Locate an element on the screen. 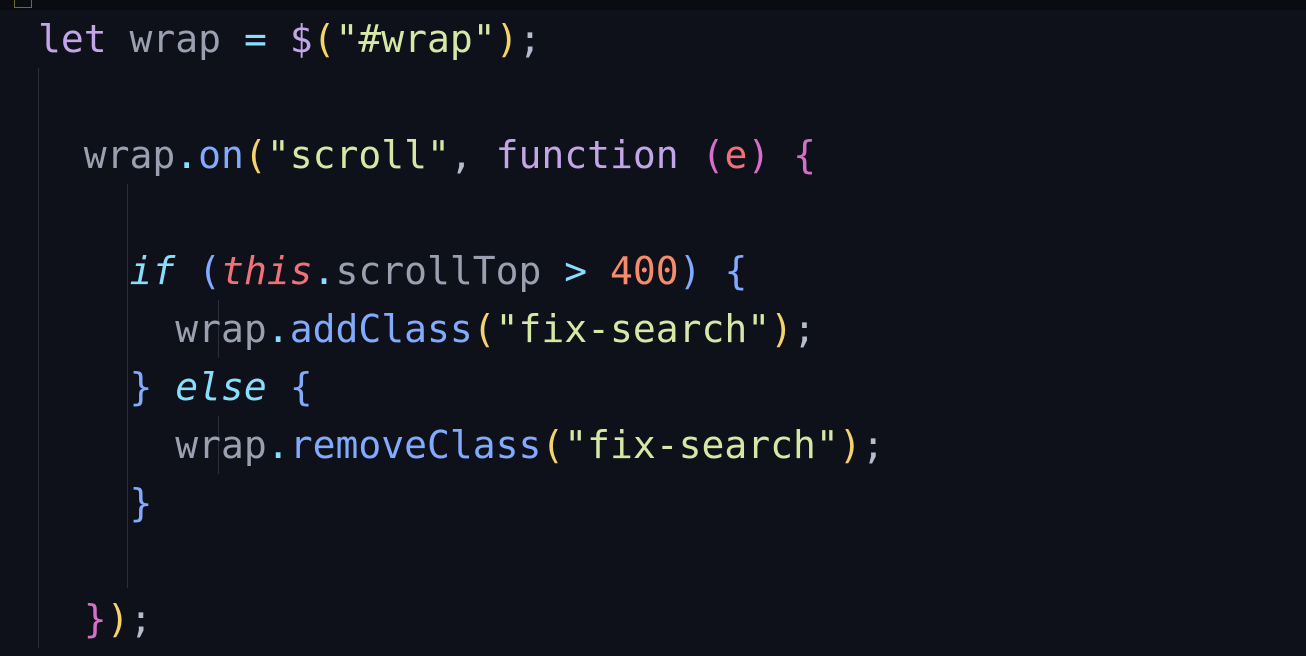 This screenshot has width=1306, height=656. string-event: "scroll" is located at coordinates (358, 155).